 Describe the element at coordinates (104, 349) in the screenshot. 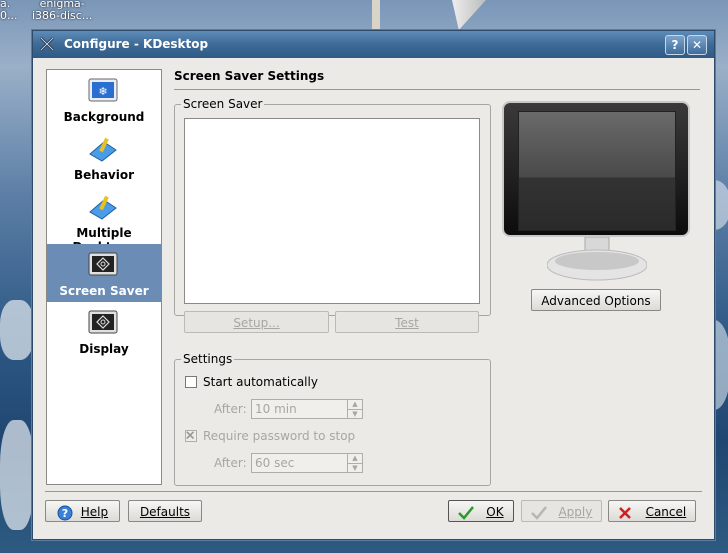

I see `sidebar-item-label: Display` at that location.